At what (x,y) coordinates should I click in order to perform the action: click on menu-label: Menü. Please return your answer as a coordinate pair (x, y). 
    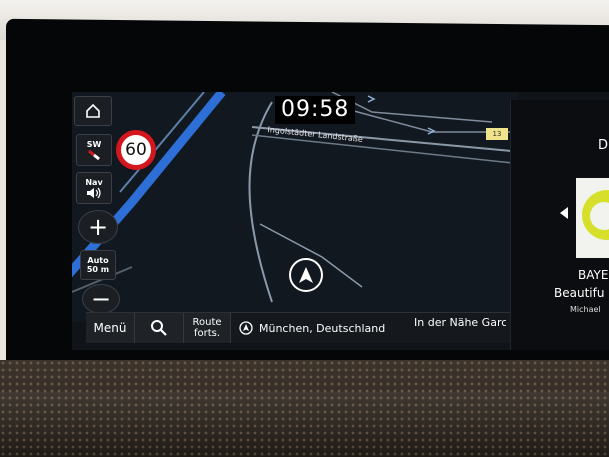
    Looking at the image, I should click on (110, 328).